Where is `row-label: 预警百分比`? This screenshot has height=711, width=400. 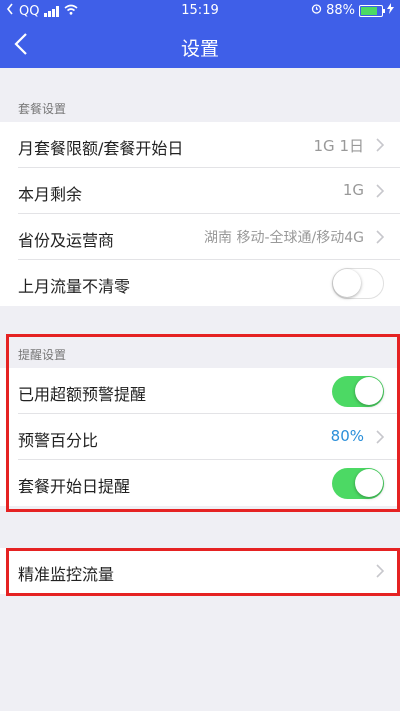
row-label: 预警百分比 is located at coordinates (58, 440).